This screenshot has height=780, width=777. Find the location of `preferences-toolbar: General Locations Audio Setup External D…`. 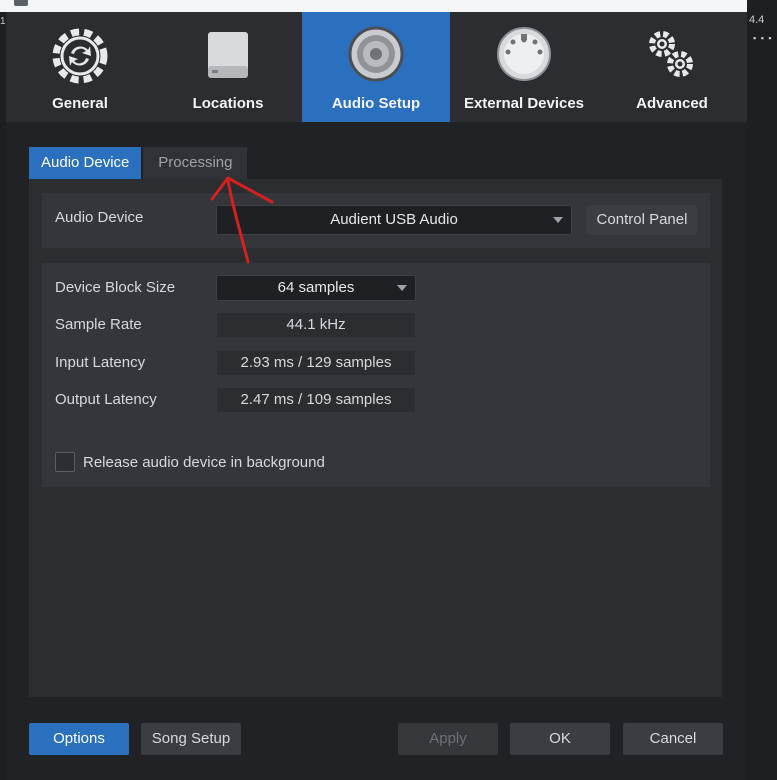

preferences-toolbar: General Locations Audio Setup External D… is located at coordinates (376, 67).